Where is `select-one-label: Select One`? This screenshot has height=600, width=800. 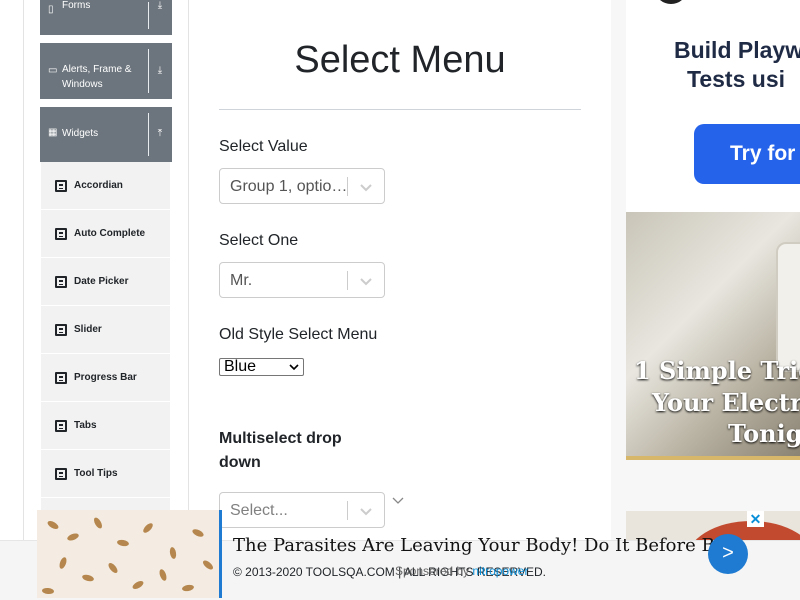
select-one-label: Select One is located at coordinates (259, 240).